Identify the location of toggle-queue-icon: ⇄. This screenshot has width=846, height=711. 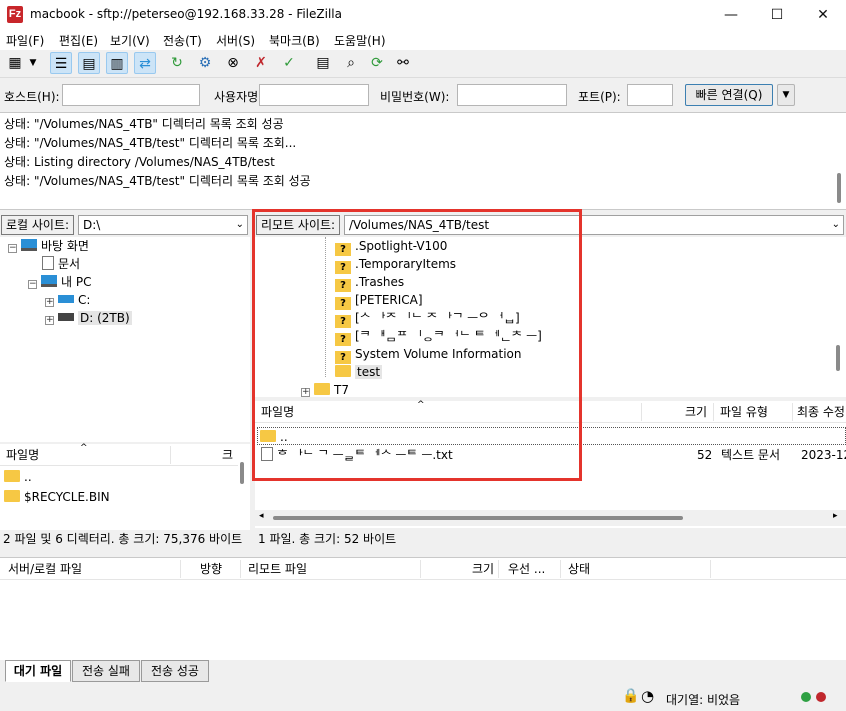
(145, 63).